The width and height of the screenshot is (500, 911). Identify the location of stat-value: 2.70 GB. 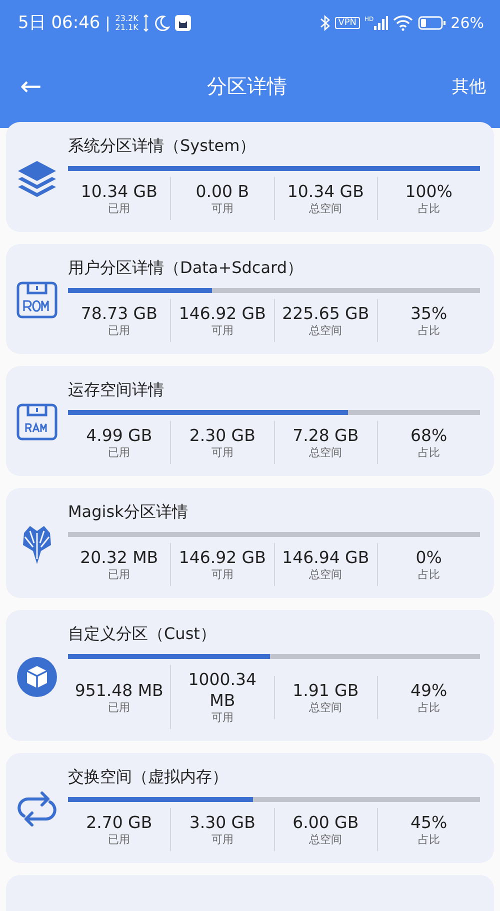
(119, 822).